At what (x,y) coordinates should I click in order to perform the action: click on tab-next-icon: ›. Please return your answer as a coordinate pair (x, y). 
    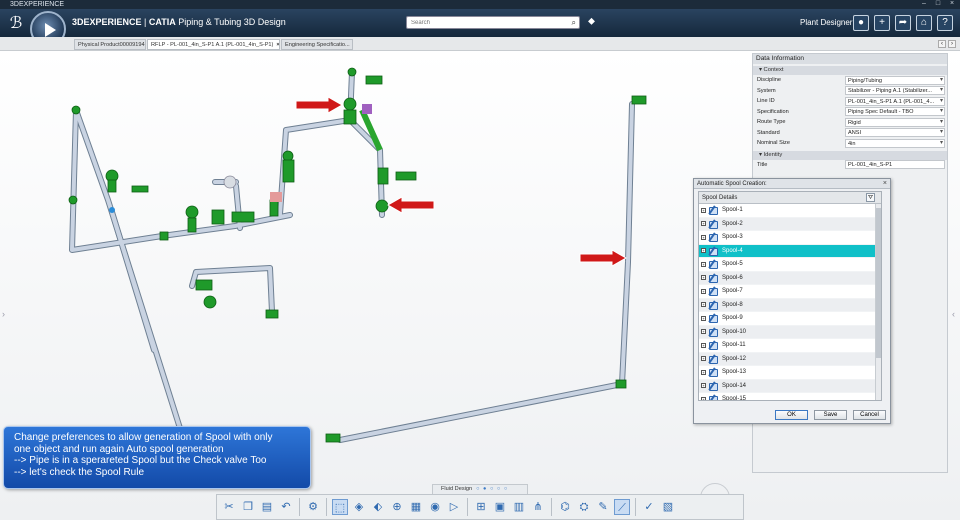
    Looking at the image, I should click on (952, 44).